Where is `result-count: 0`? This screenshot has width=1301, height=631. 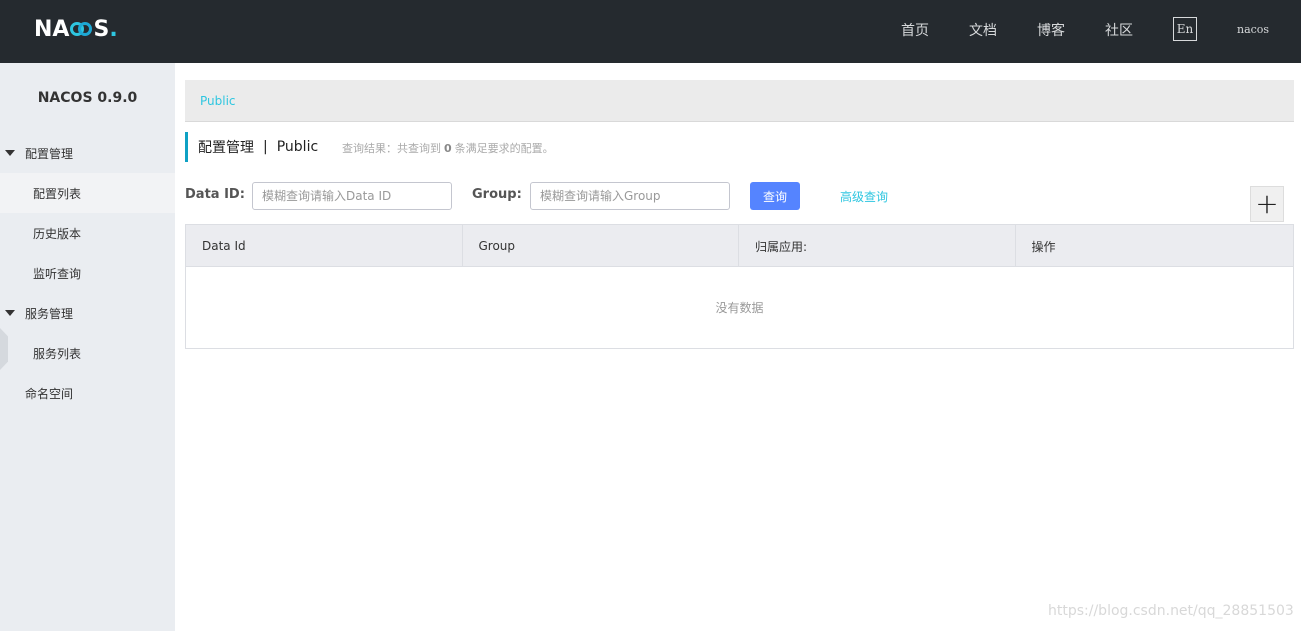
result-count: 0 is located at coordinates (448, 148).